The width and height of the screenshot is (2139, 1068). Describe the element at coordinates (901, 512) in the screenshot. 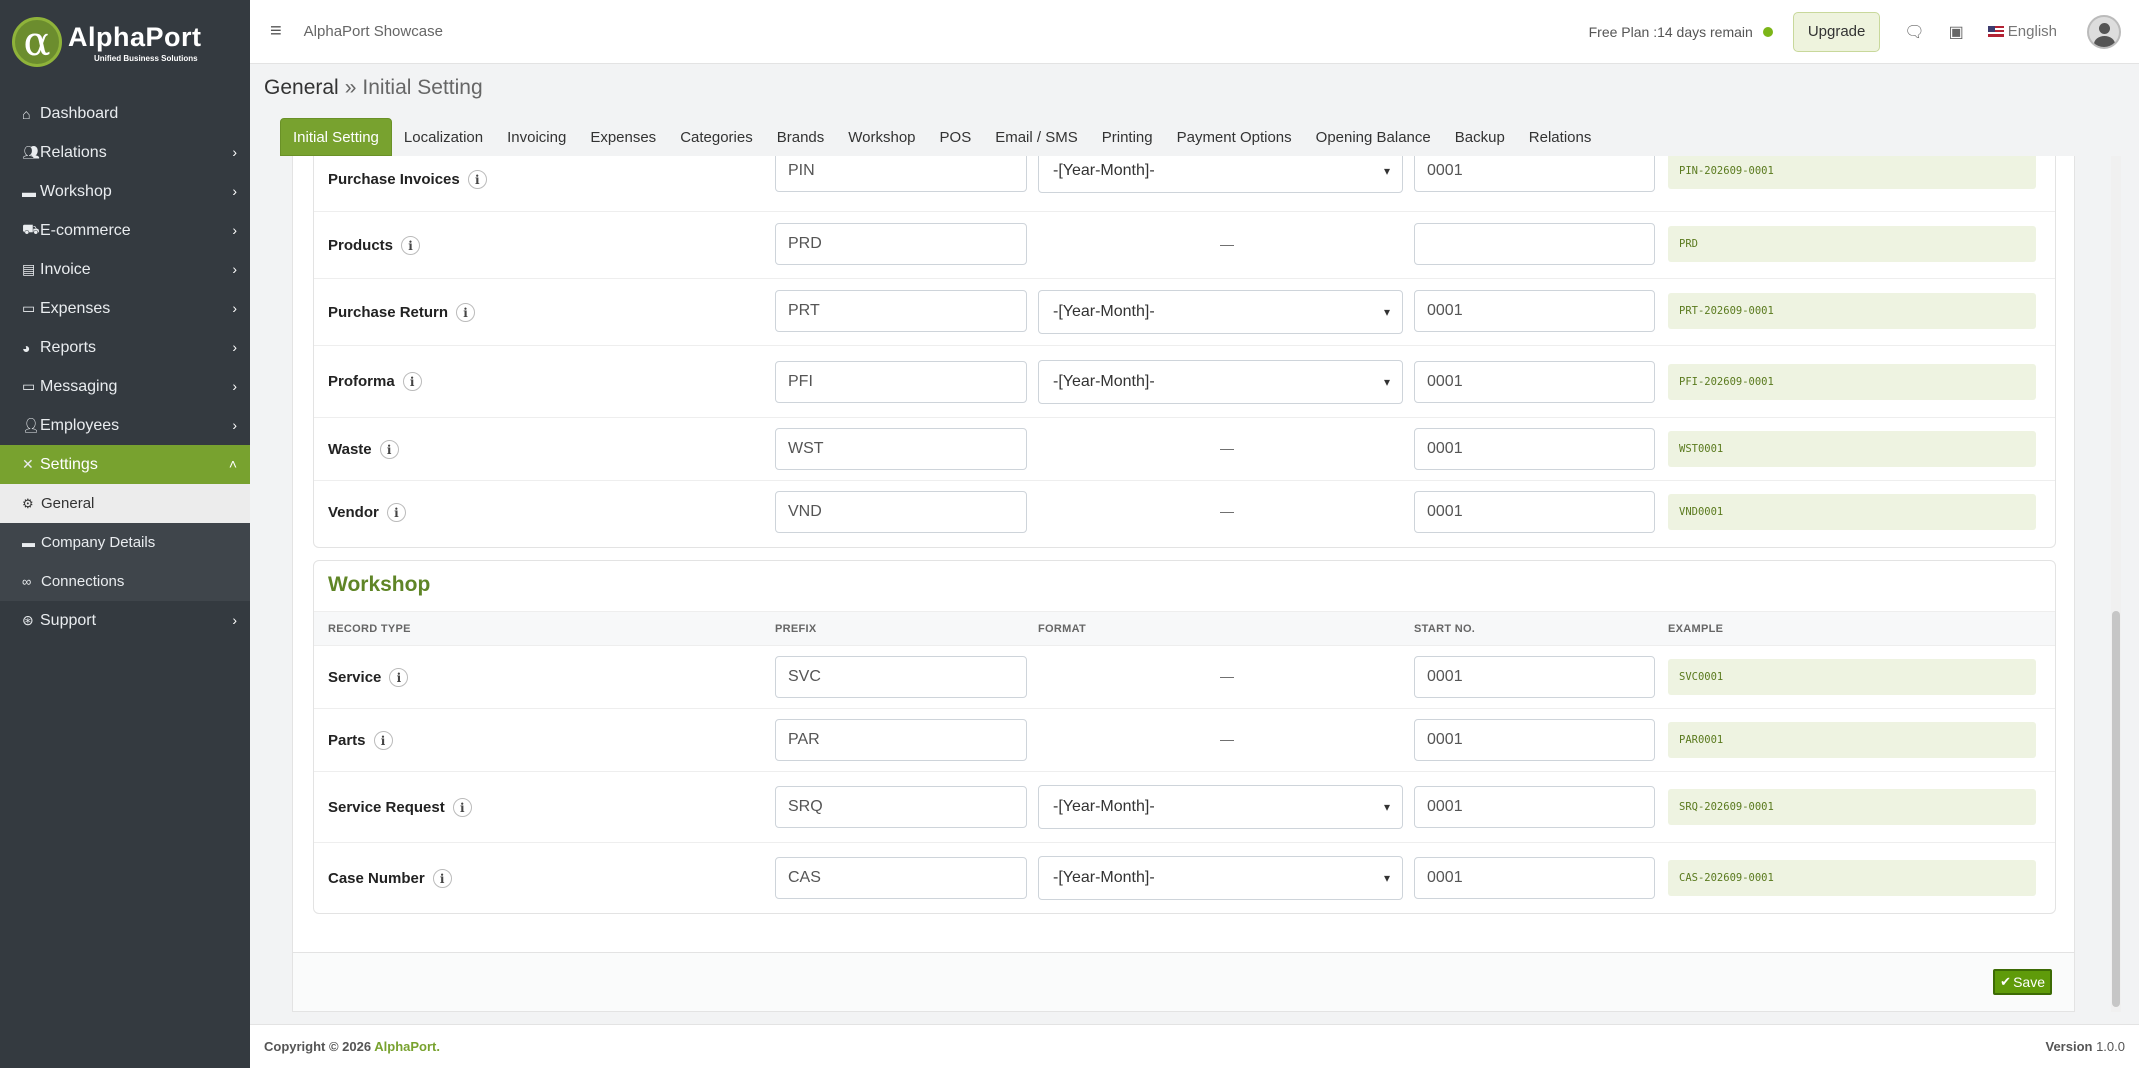

I see `prefix-input: VND` at that location.